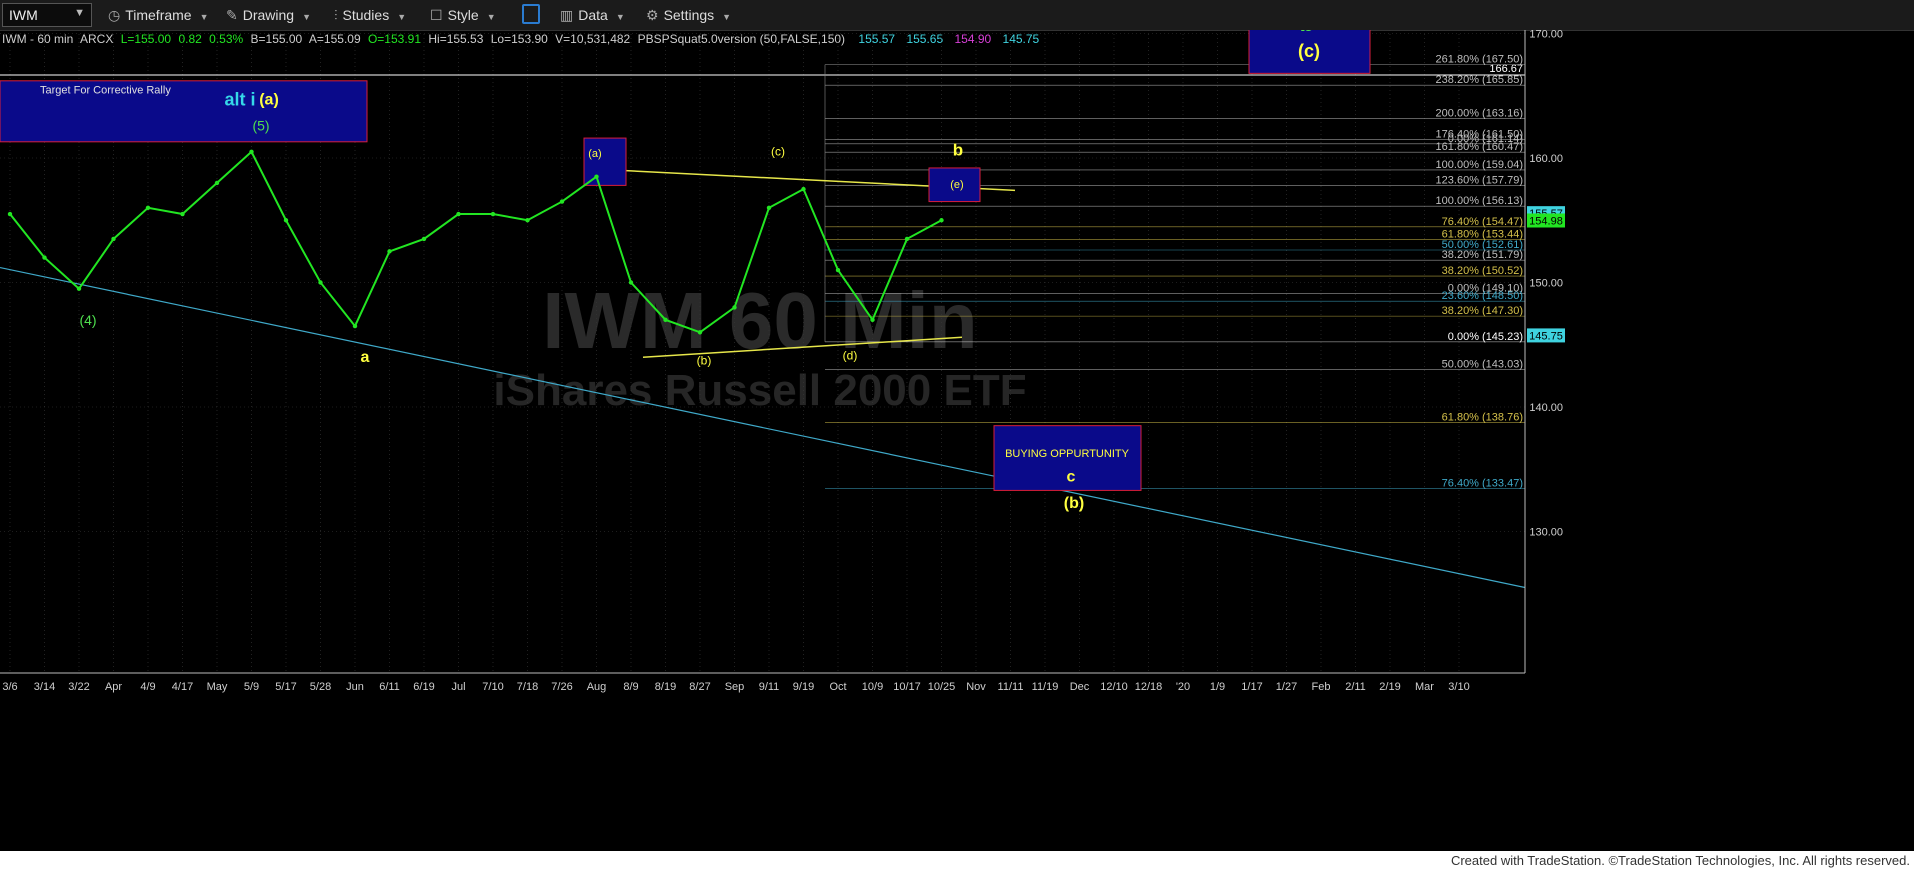 This screenshot has width=1914, height=870. I want to click on wave-label: alt i, so click(239, 100).